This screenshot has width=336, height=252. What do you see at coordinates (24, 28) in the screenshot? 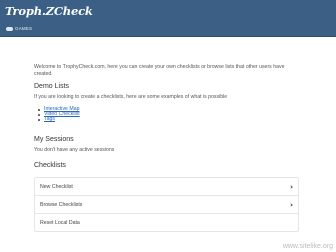
I see `games-nav-label: GAMES` at bounding box center [24, 28].